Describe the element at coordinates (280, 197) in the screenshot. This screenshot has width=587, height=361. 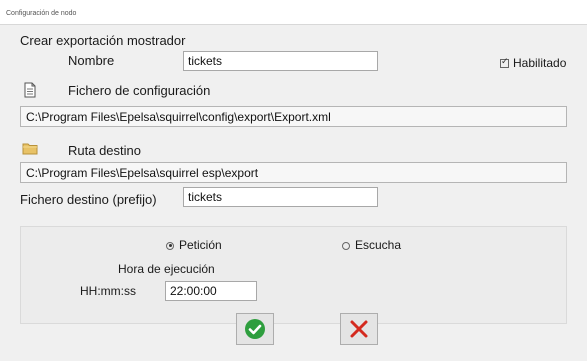
I see `prefix-input: tickets` at that location.